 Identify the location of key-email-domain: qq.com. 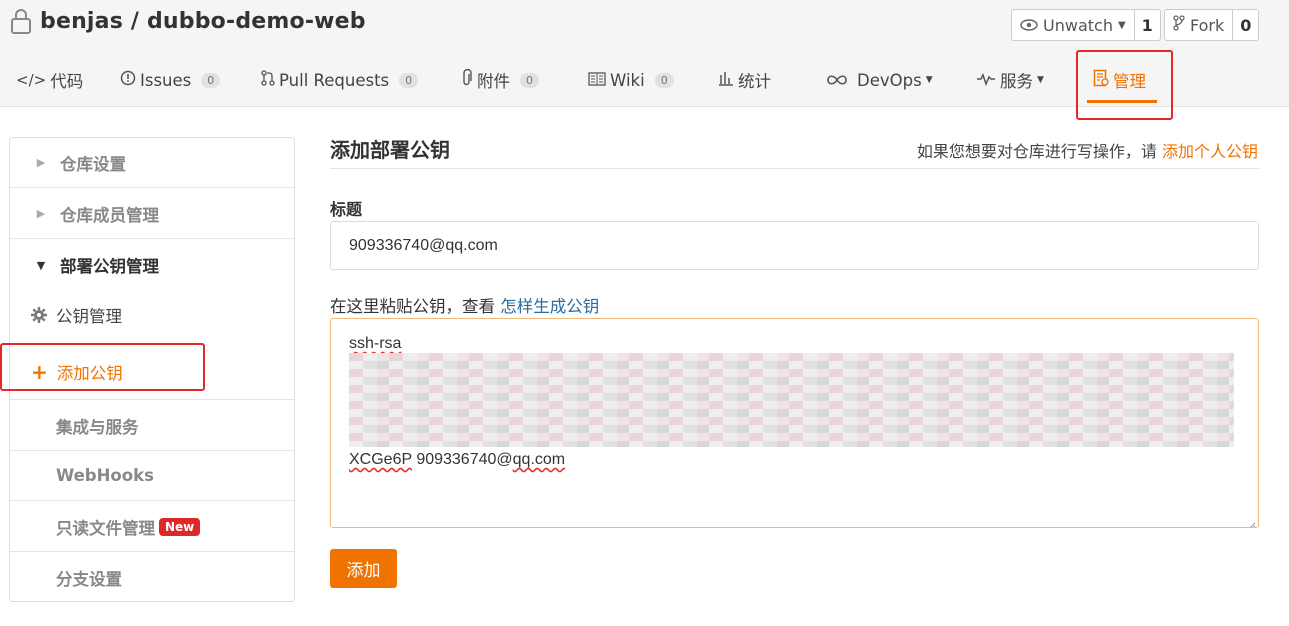
(539, 459).